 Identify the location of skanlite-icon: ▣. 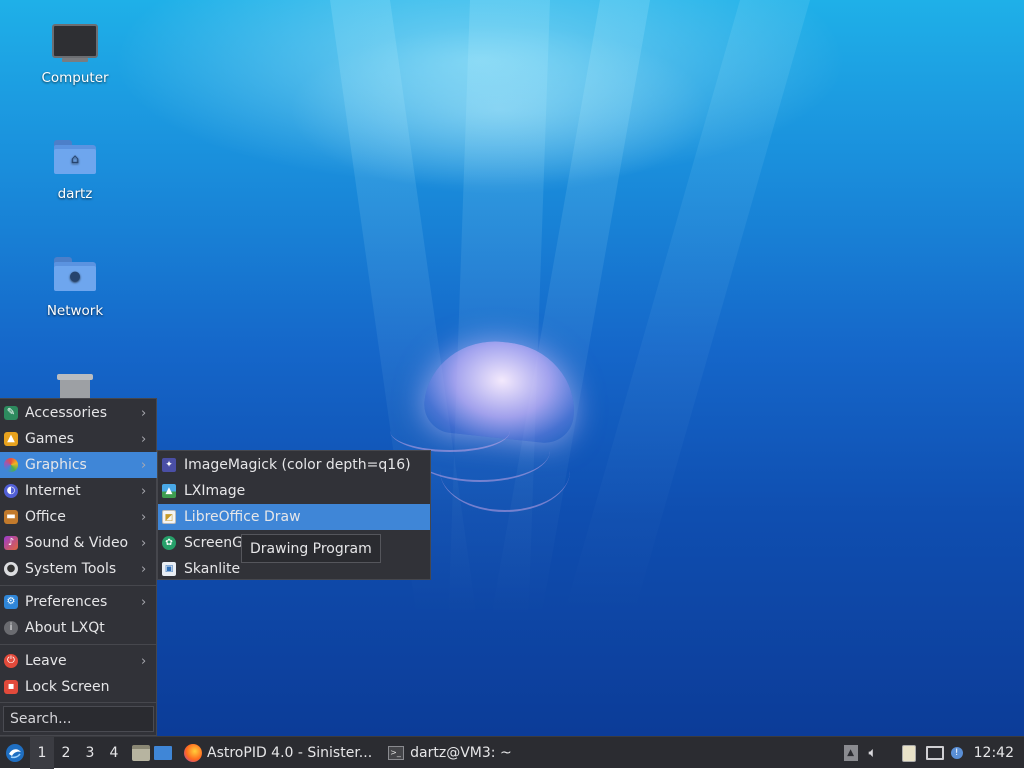
(169, 569).